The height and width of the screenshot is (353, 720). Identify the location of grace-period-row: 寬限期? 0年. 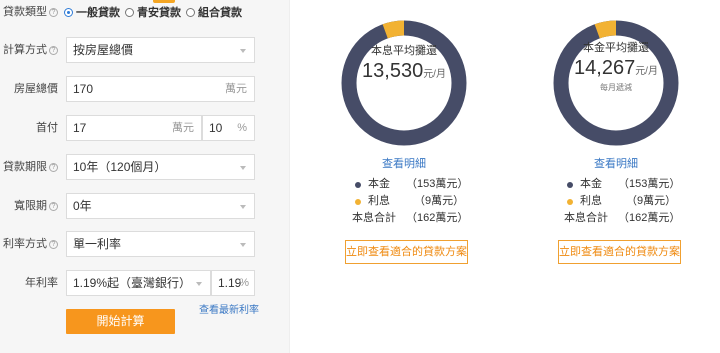
(145, 206).